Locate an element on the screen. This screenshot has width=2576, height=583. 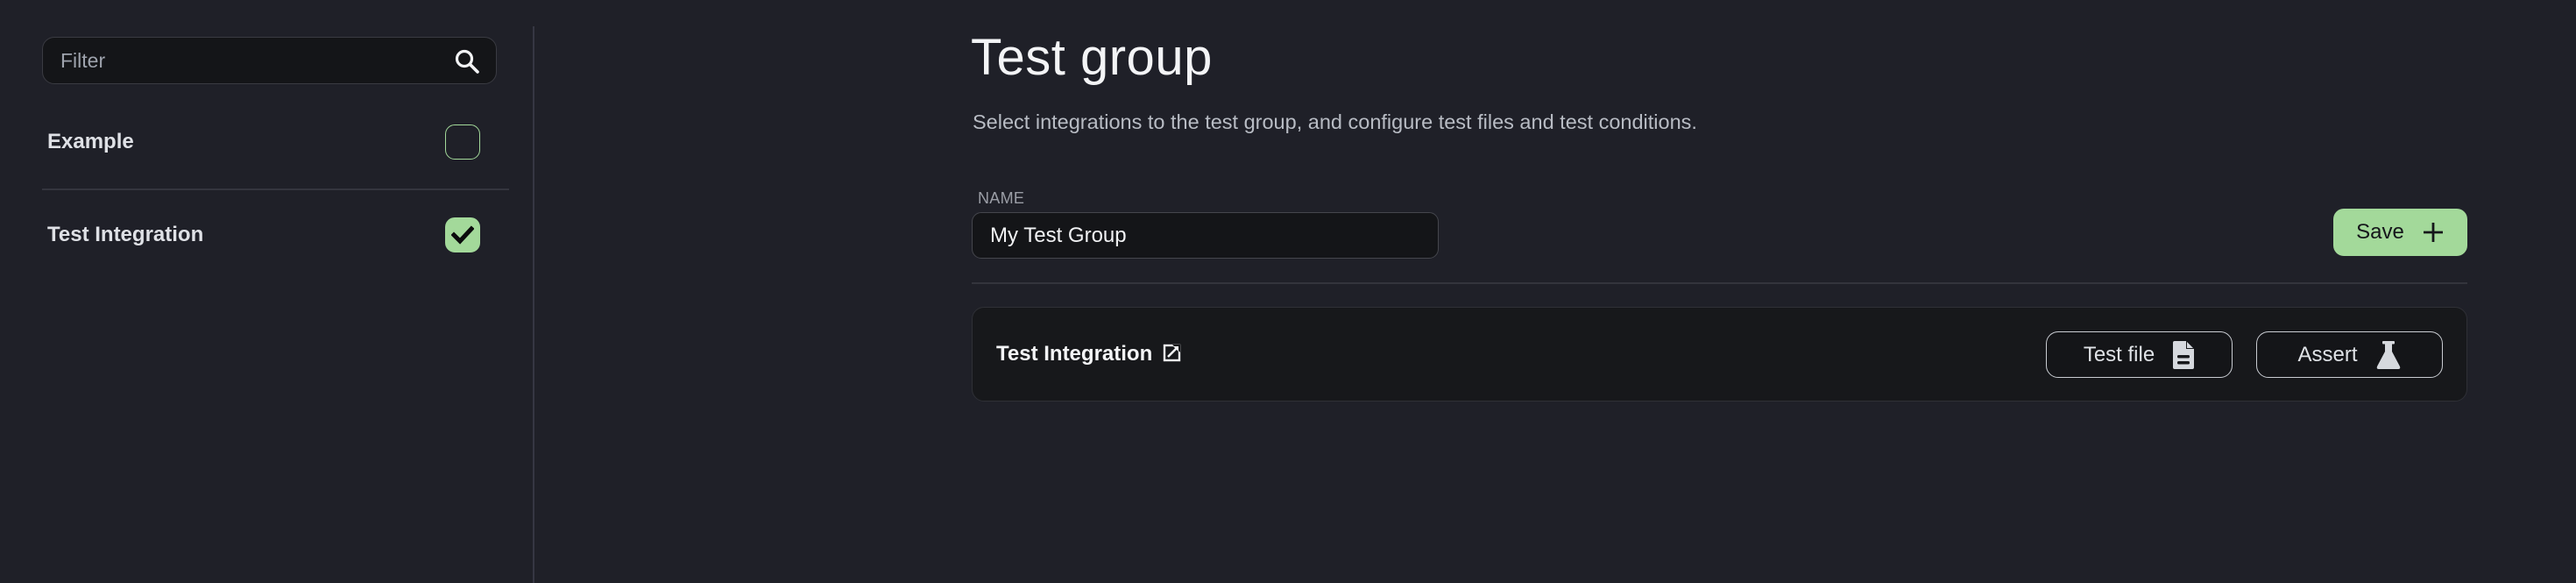
integration-card: Test Integration Test file Assert is located at coordinates (1719, 354).